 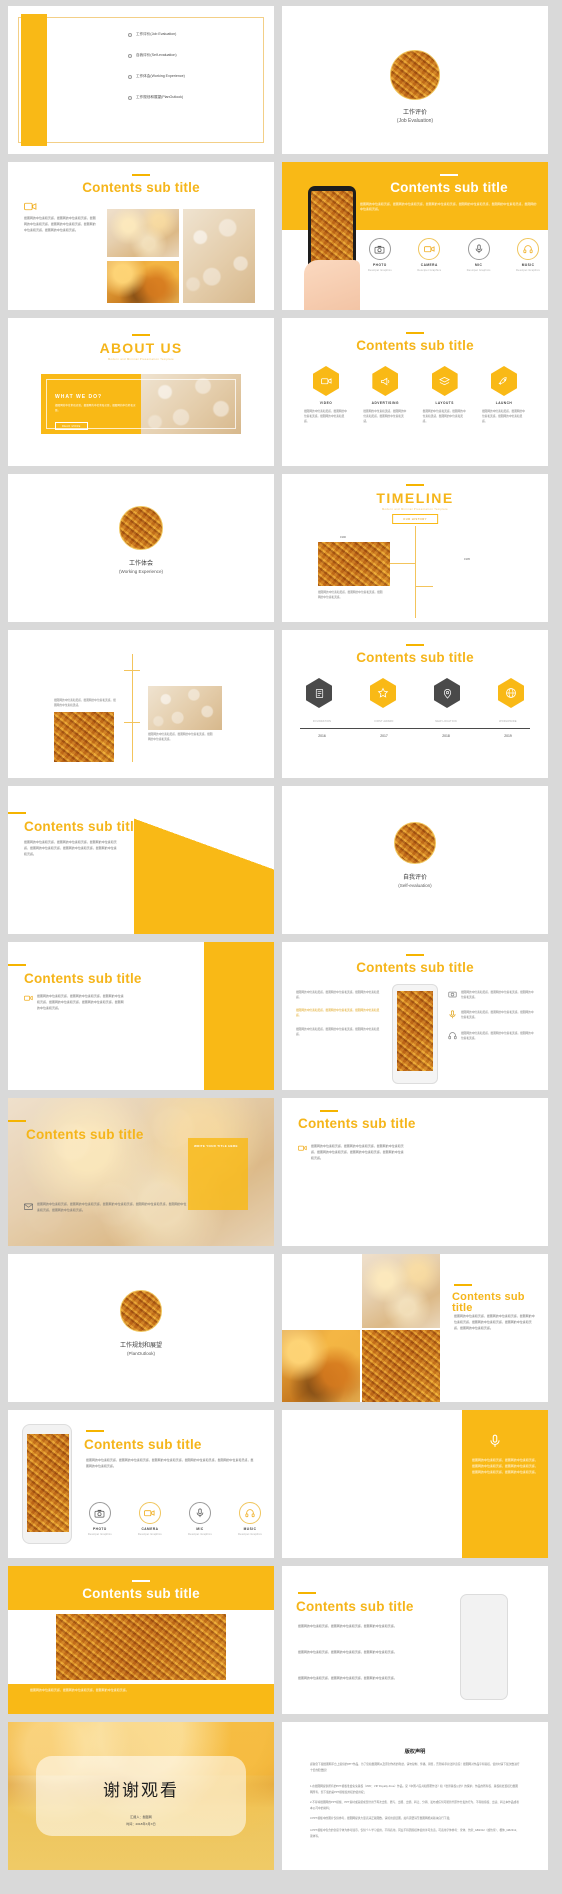 What do you see at coordinates (219, 256) in the screenshot?
I see `photo-thumb` at bounding box center [219, 256].